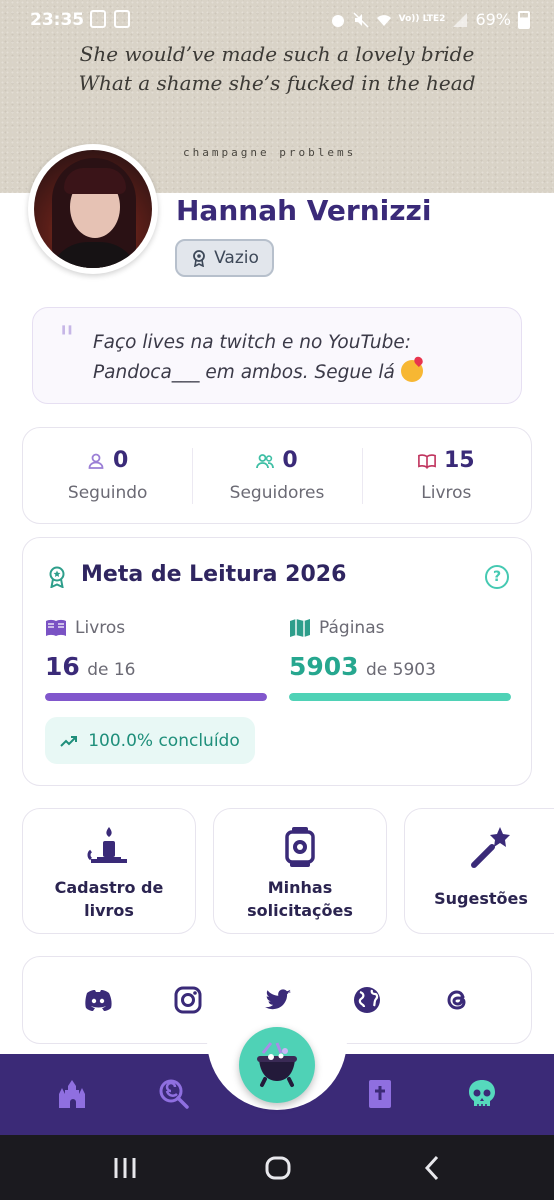 This screenshot has height=1200, width=554. Describe the element at coordinates (57, 20) in the screenshot. I see `status-time: 23:35` at that location.